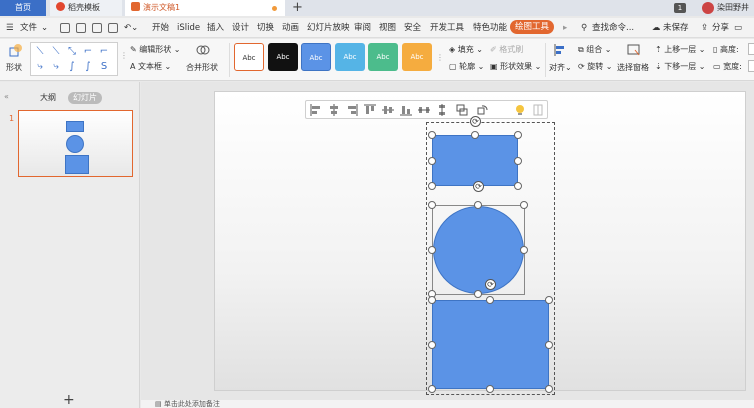 The image size is (754, 408). Describe the element at coordinates (466, 50) in the screenshot. I see `fill-button: ◈ 填充 ⌄` at that location.